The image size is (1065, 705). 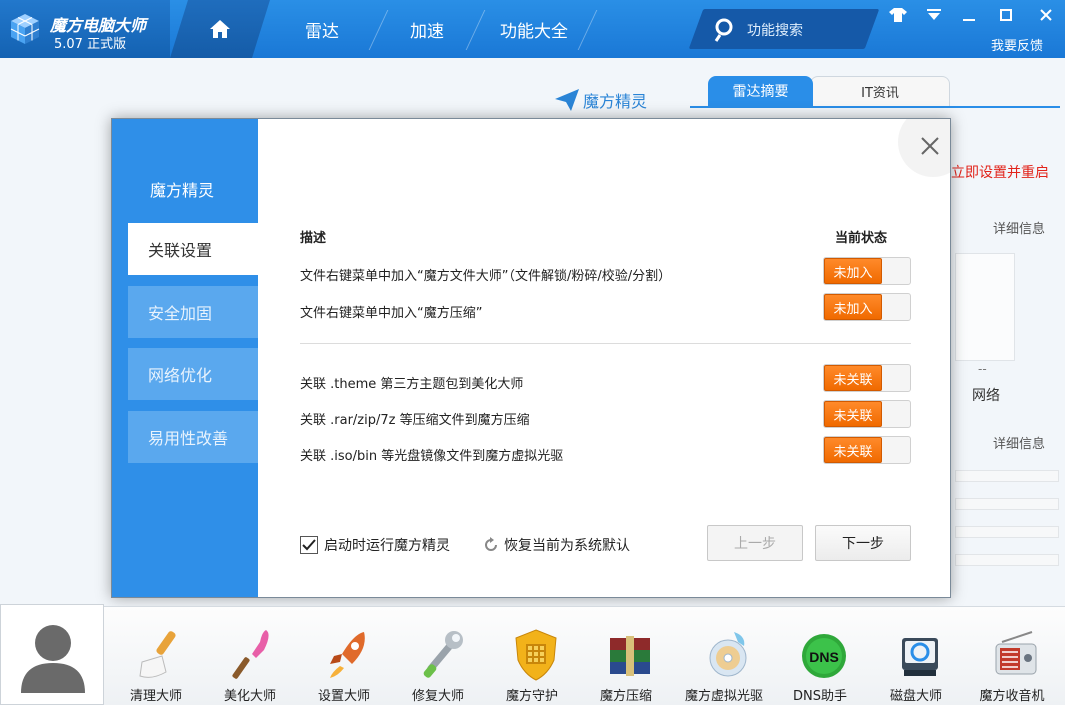 I want to click on tool-dns: DNS DNS助手, so click(x=820, y=656).